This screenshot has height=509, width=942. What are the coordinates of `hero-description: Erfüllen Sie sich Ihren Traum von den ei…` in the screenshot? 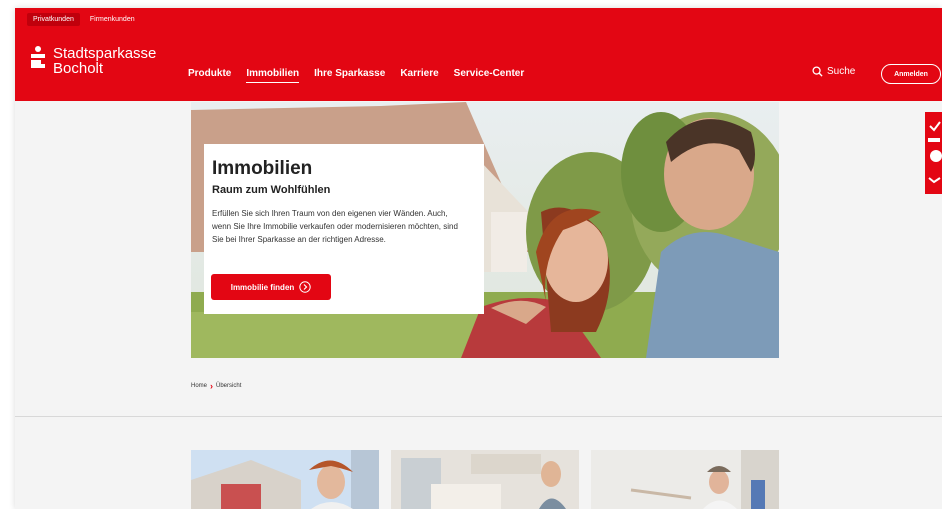 It's located at (335, 226).